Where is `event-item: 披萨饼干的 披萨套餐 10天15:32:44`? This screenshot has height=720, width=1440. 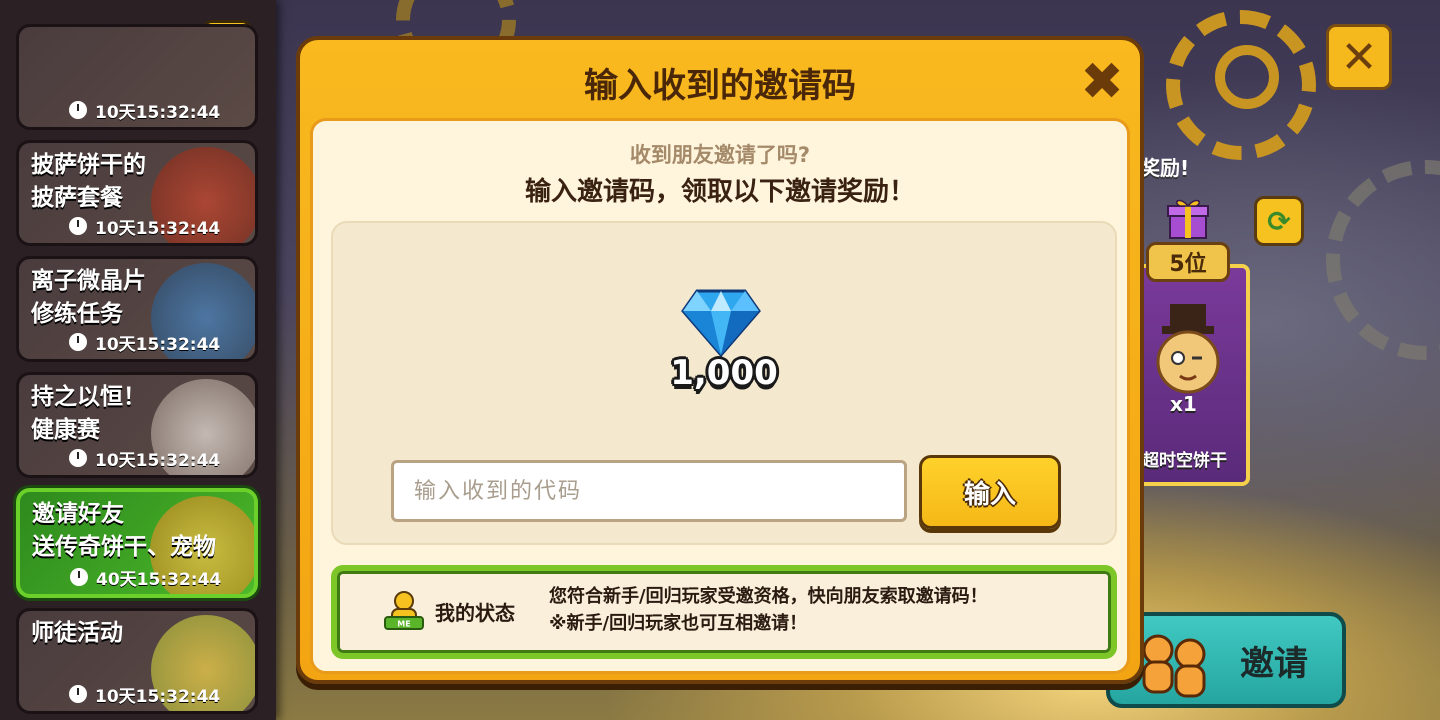
event-item: 披萨饼干的 披萨套餐 10天15:32:44 is located at coordinates (137, 193).